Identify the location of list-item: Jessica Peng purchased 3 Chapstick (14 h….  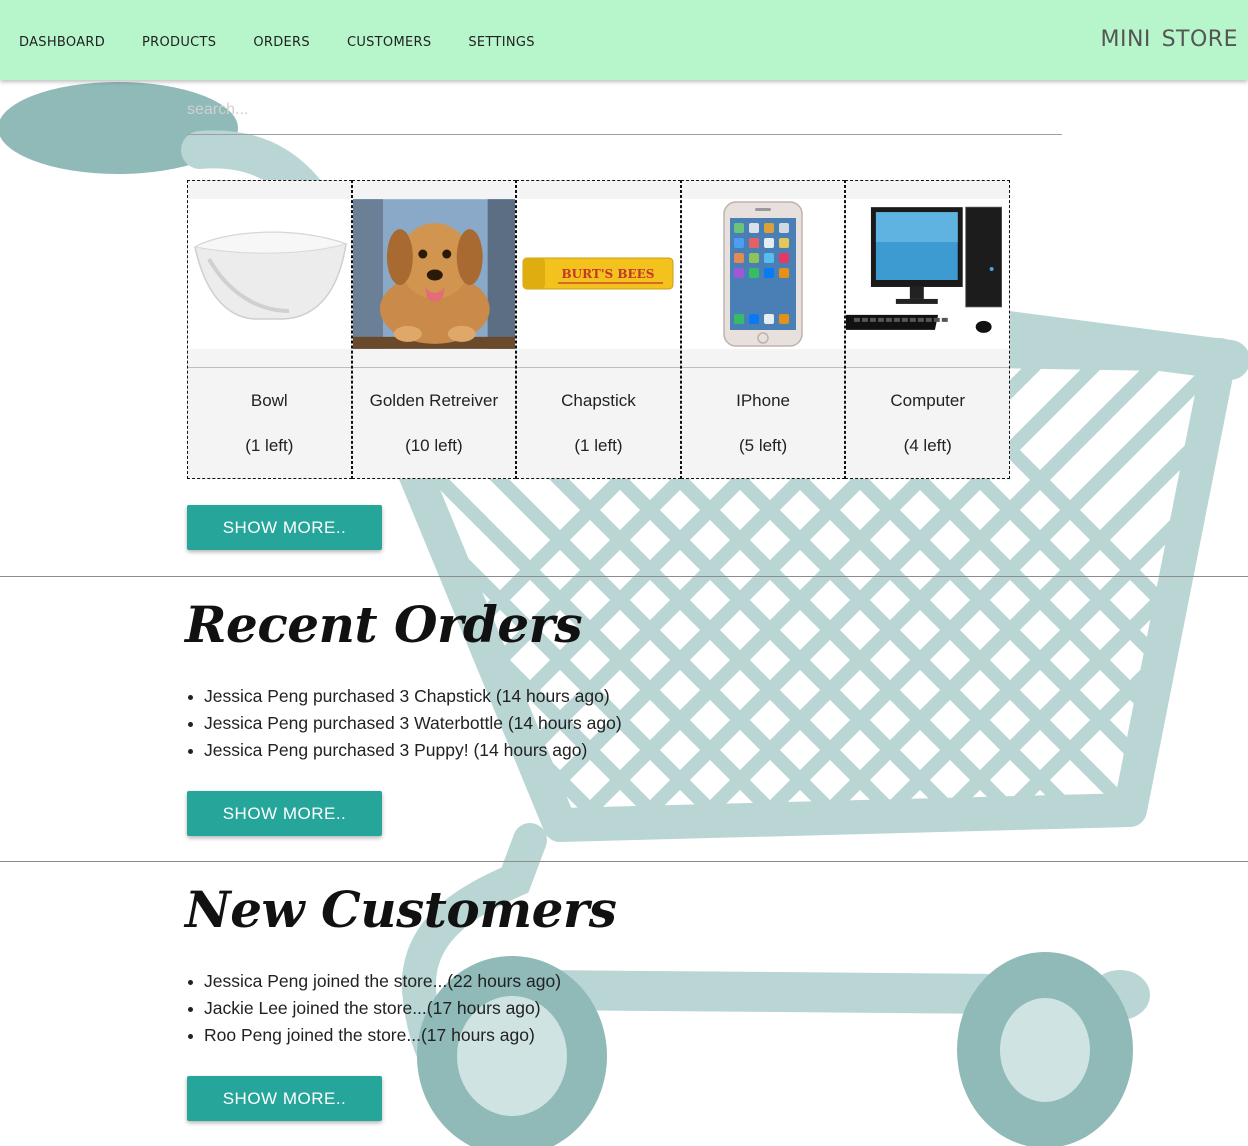
(404, 696).